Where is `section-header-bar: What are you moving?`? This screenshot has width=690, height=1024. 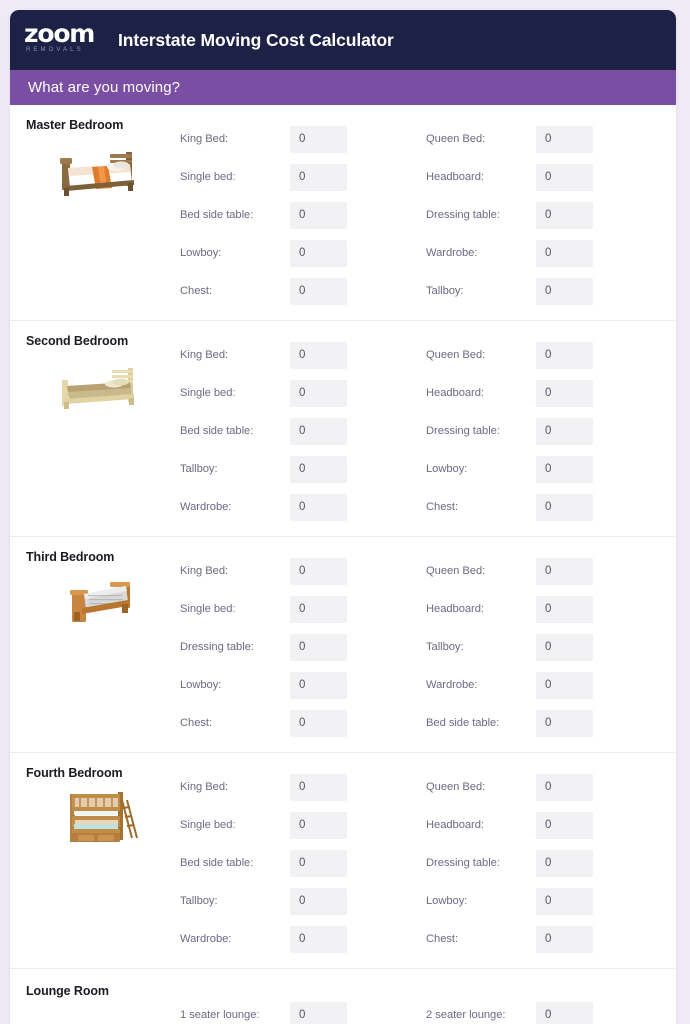
section-header-bar: What are you moving? is located at coordinates (343, 87).